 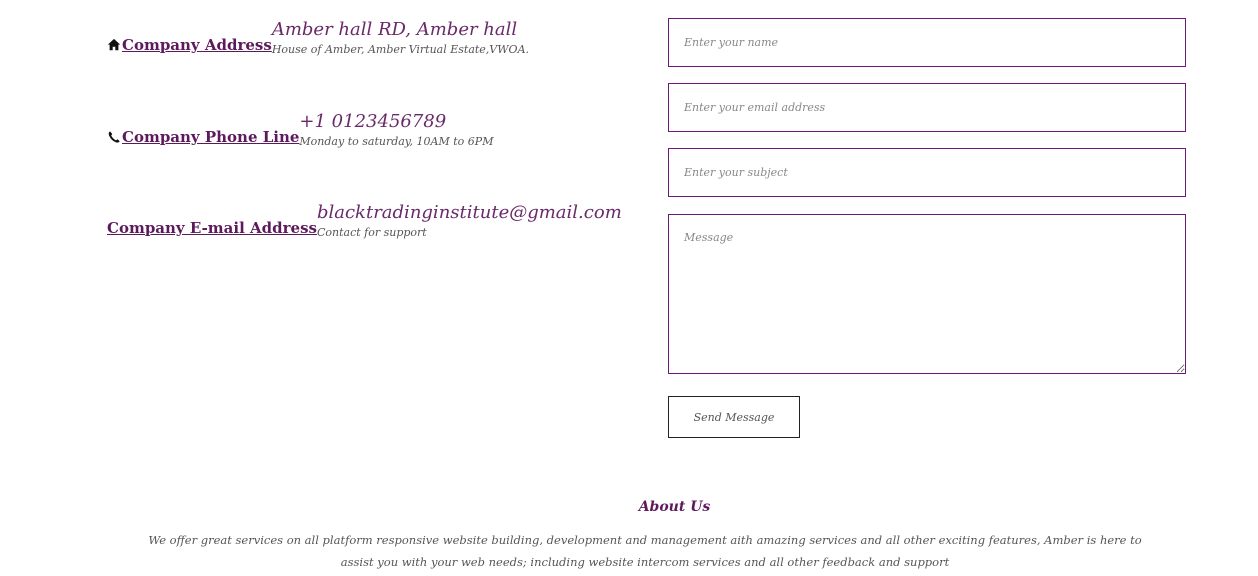 I want to click on company-address-label: Company Address, so click(x=197, y=45).